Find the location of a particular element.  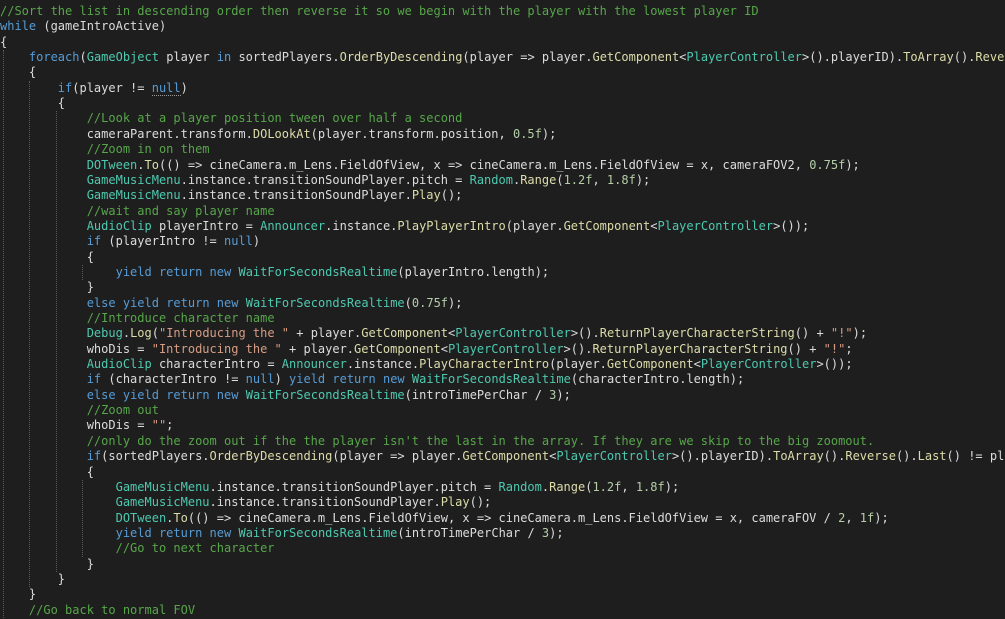

code-token: (player => player. is located at coordinates (397, 456).